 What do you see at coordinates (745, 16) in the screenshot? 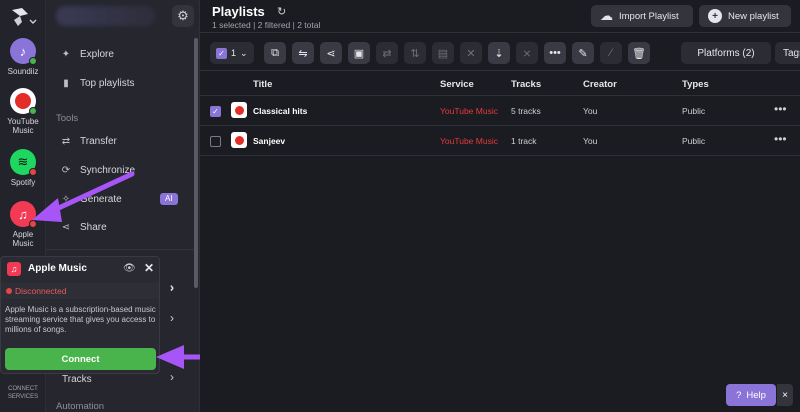
I see `new-playlist-button: + New playlist` at bounding box center [745, 16].